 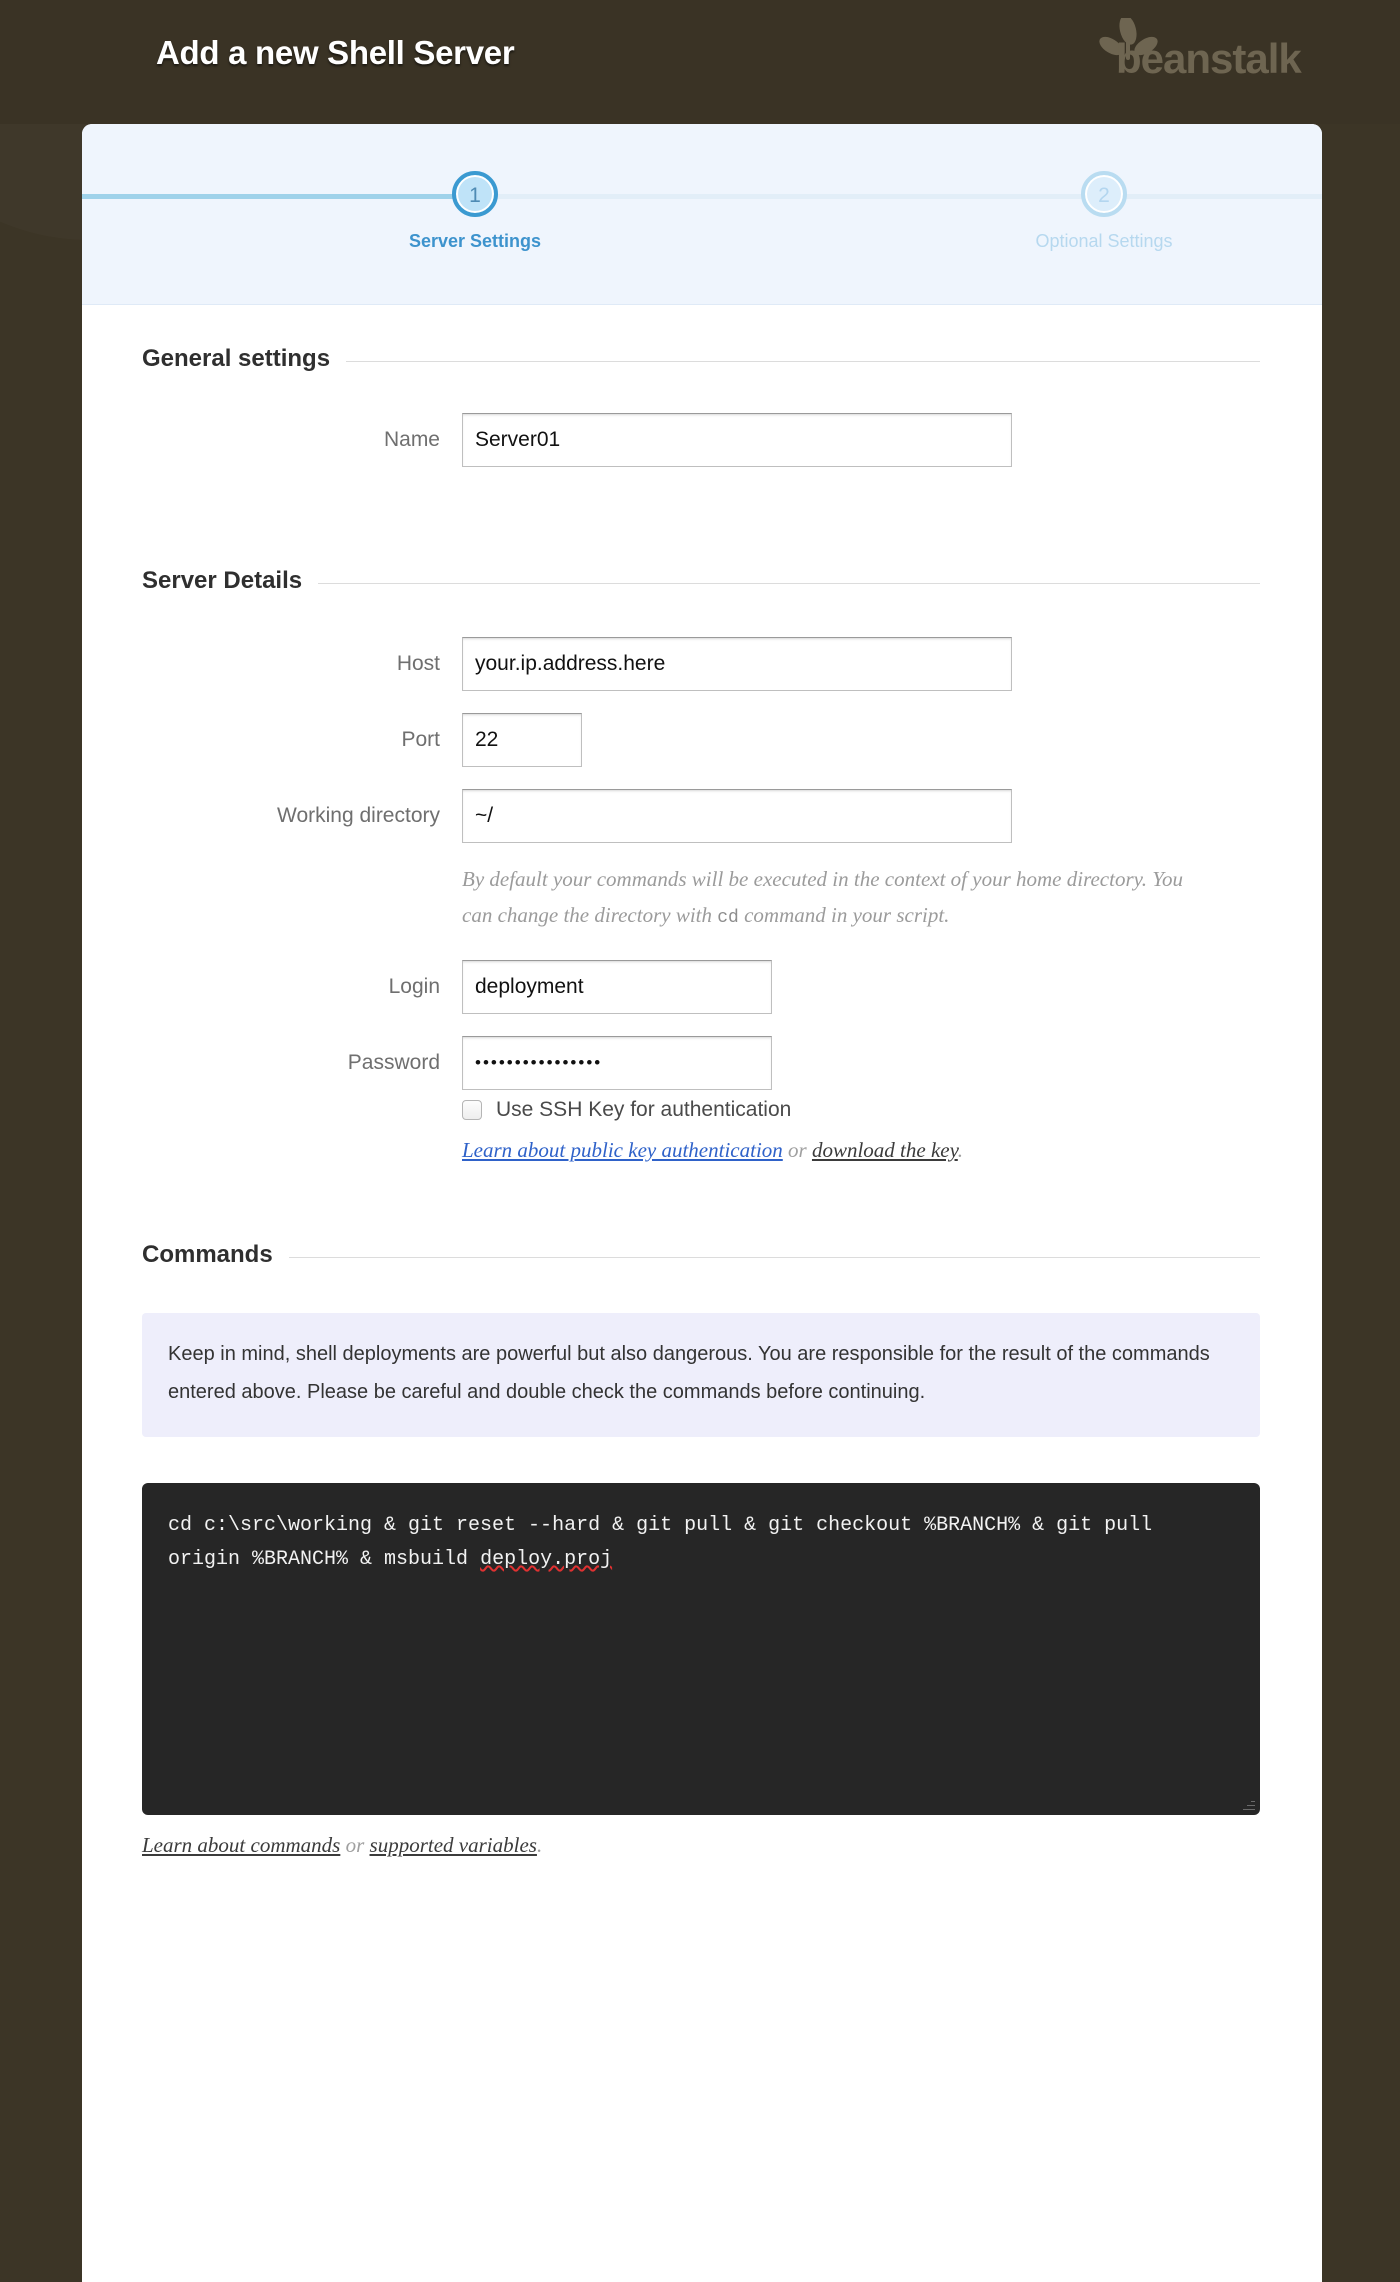 What do you see at coordinates (411, 439) in the screenshot?
I see `name-label: Name` at bounding box center [411, 439].